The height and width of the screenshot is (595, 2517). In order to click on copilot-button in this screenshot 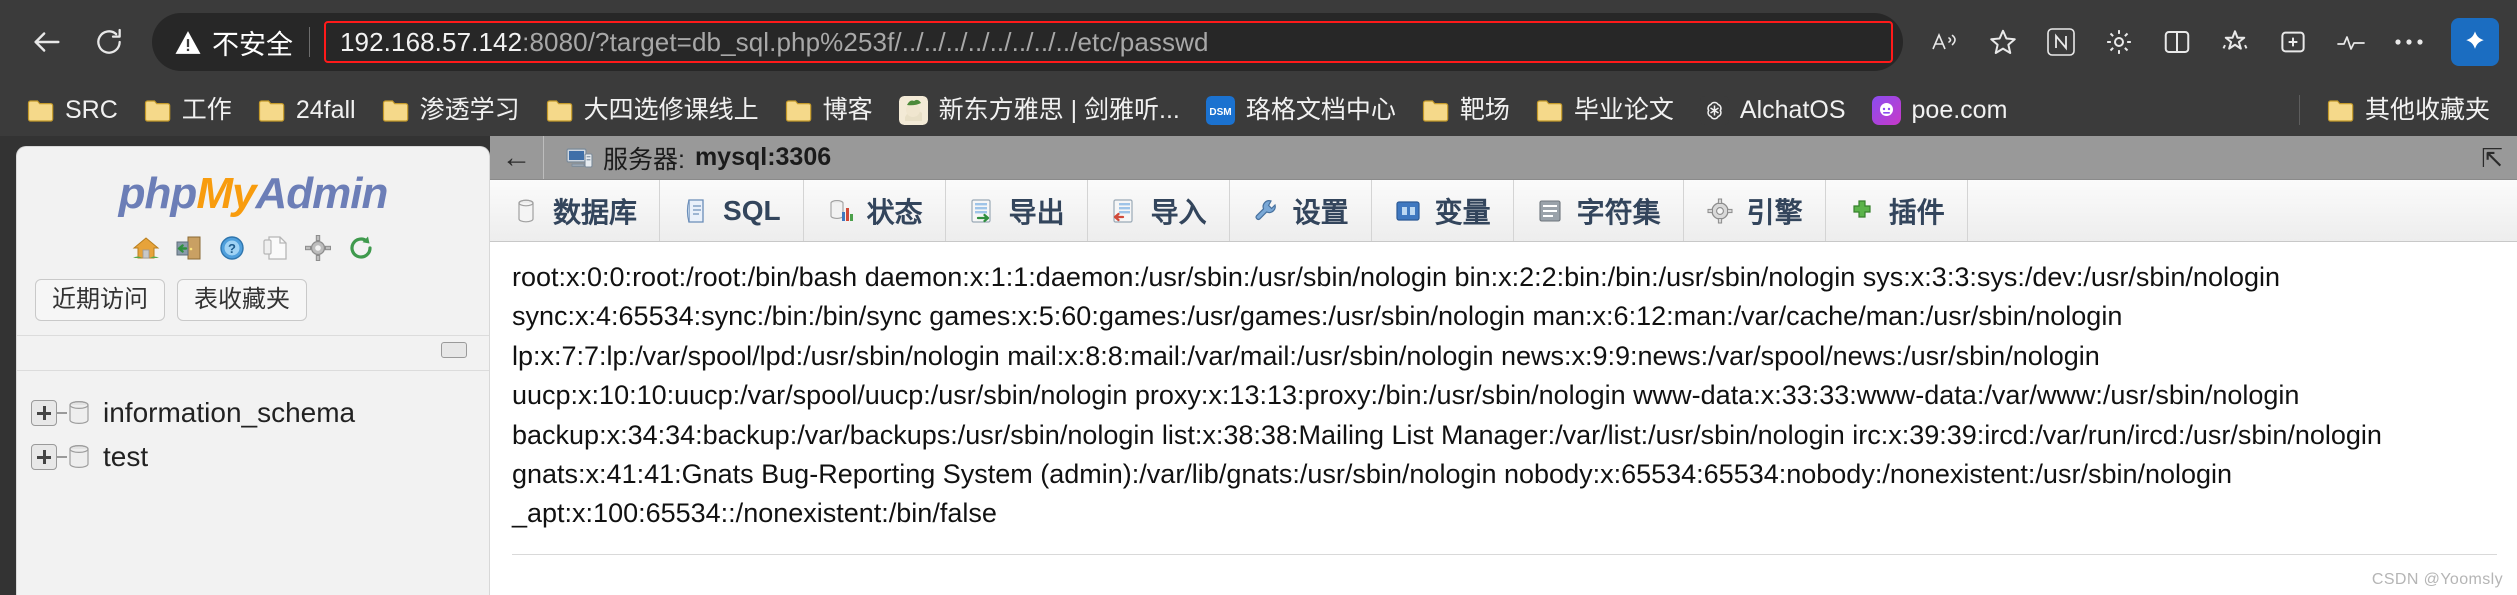, I will do `click(2475, 42)`.